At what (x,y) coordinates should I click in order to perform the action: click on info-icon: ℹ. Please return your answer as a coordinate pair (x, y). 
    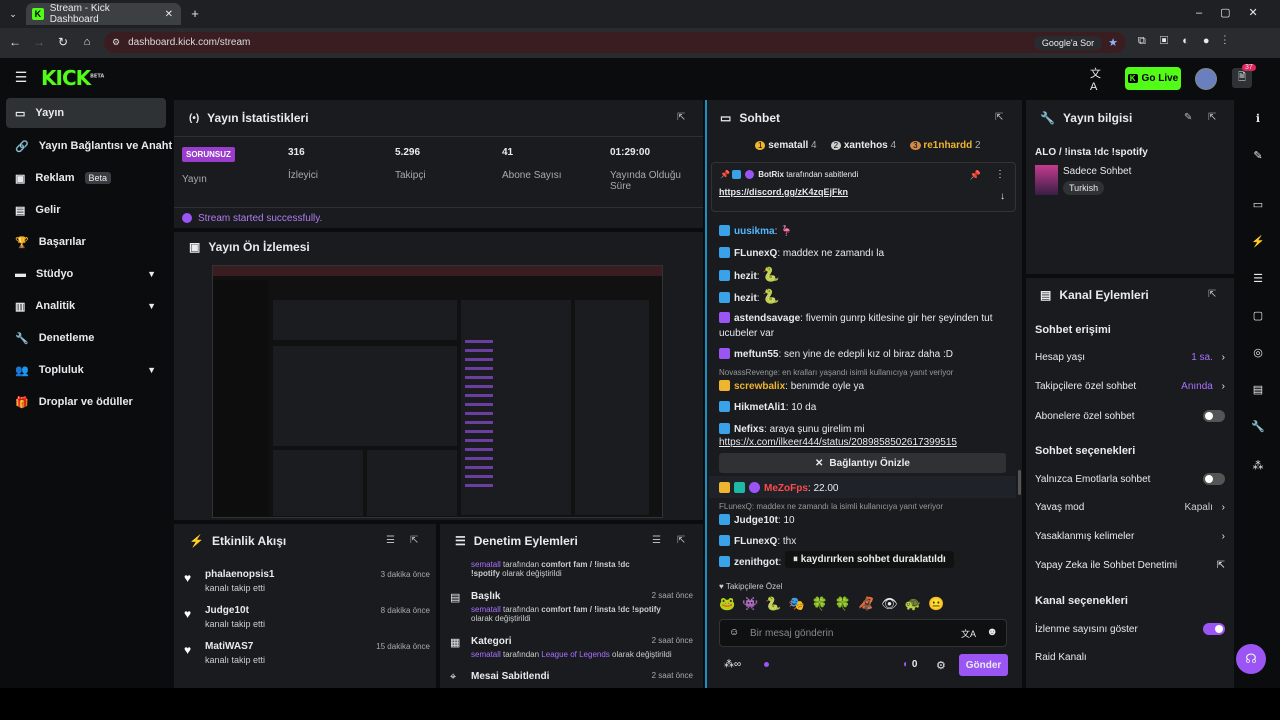
    Looking at the image, I should click on (1258, 118).